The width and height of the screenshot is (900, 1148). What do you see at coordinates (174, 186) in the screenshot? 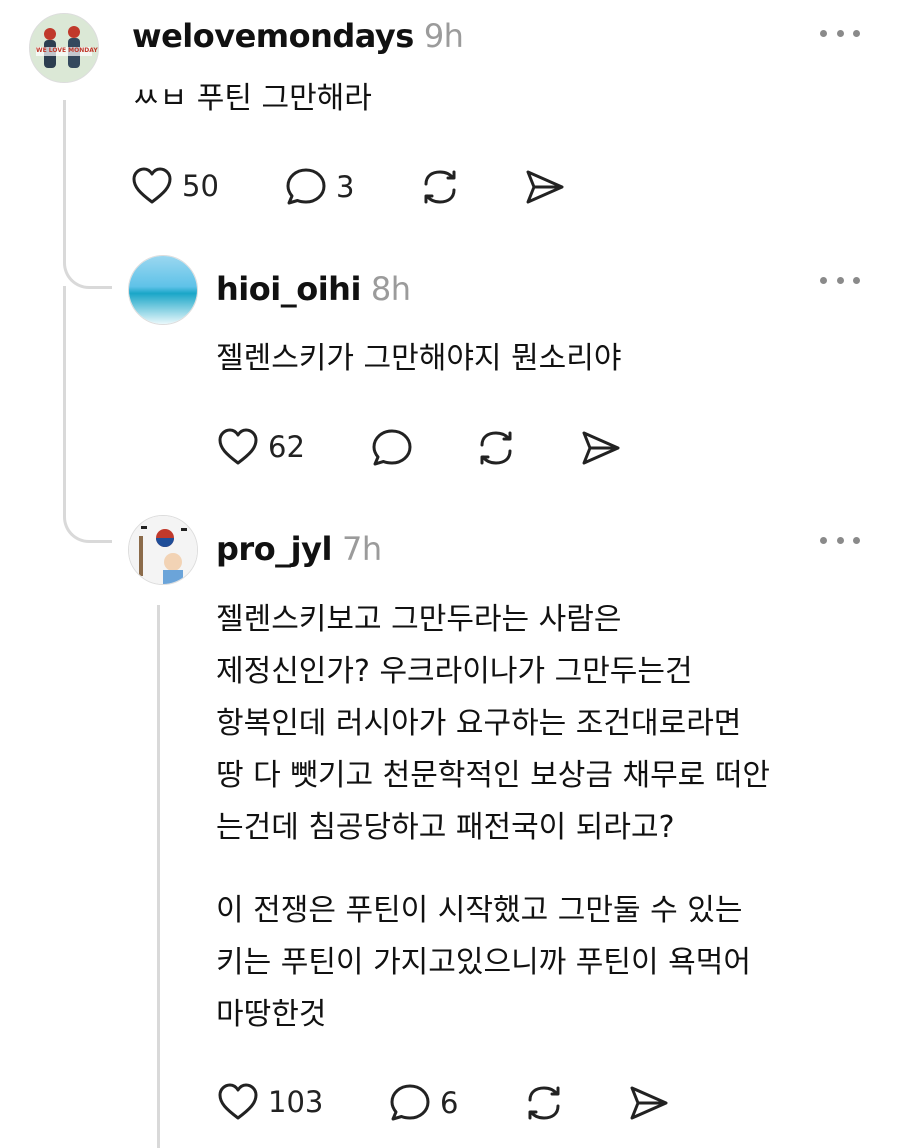
I see `like-button: 50` at bounding box center [174, 186].